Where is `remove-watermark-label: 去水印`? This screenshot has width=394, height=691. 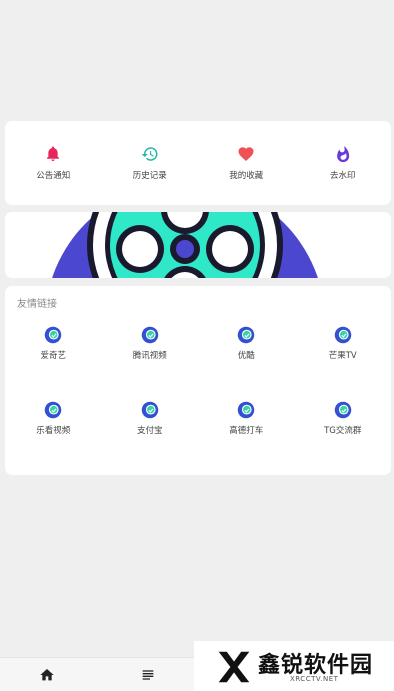 remove-watermark-label: 去水印 is located at coordinates (342, 176).